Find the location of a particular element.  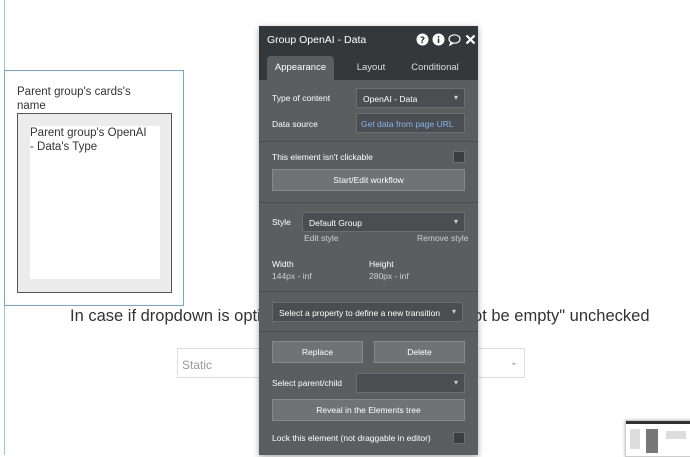

style-value: Default Group is located at coordinates (335, 223).